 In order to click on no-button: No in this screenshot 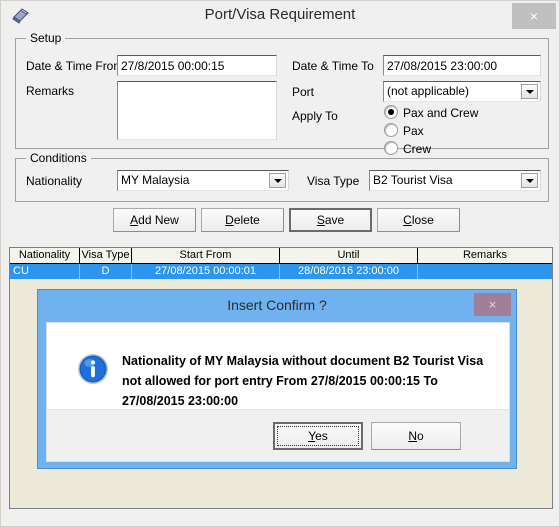, I will do `click(416, 436)`.